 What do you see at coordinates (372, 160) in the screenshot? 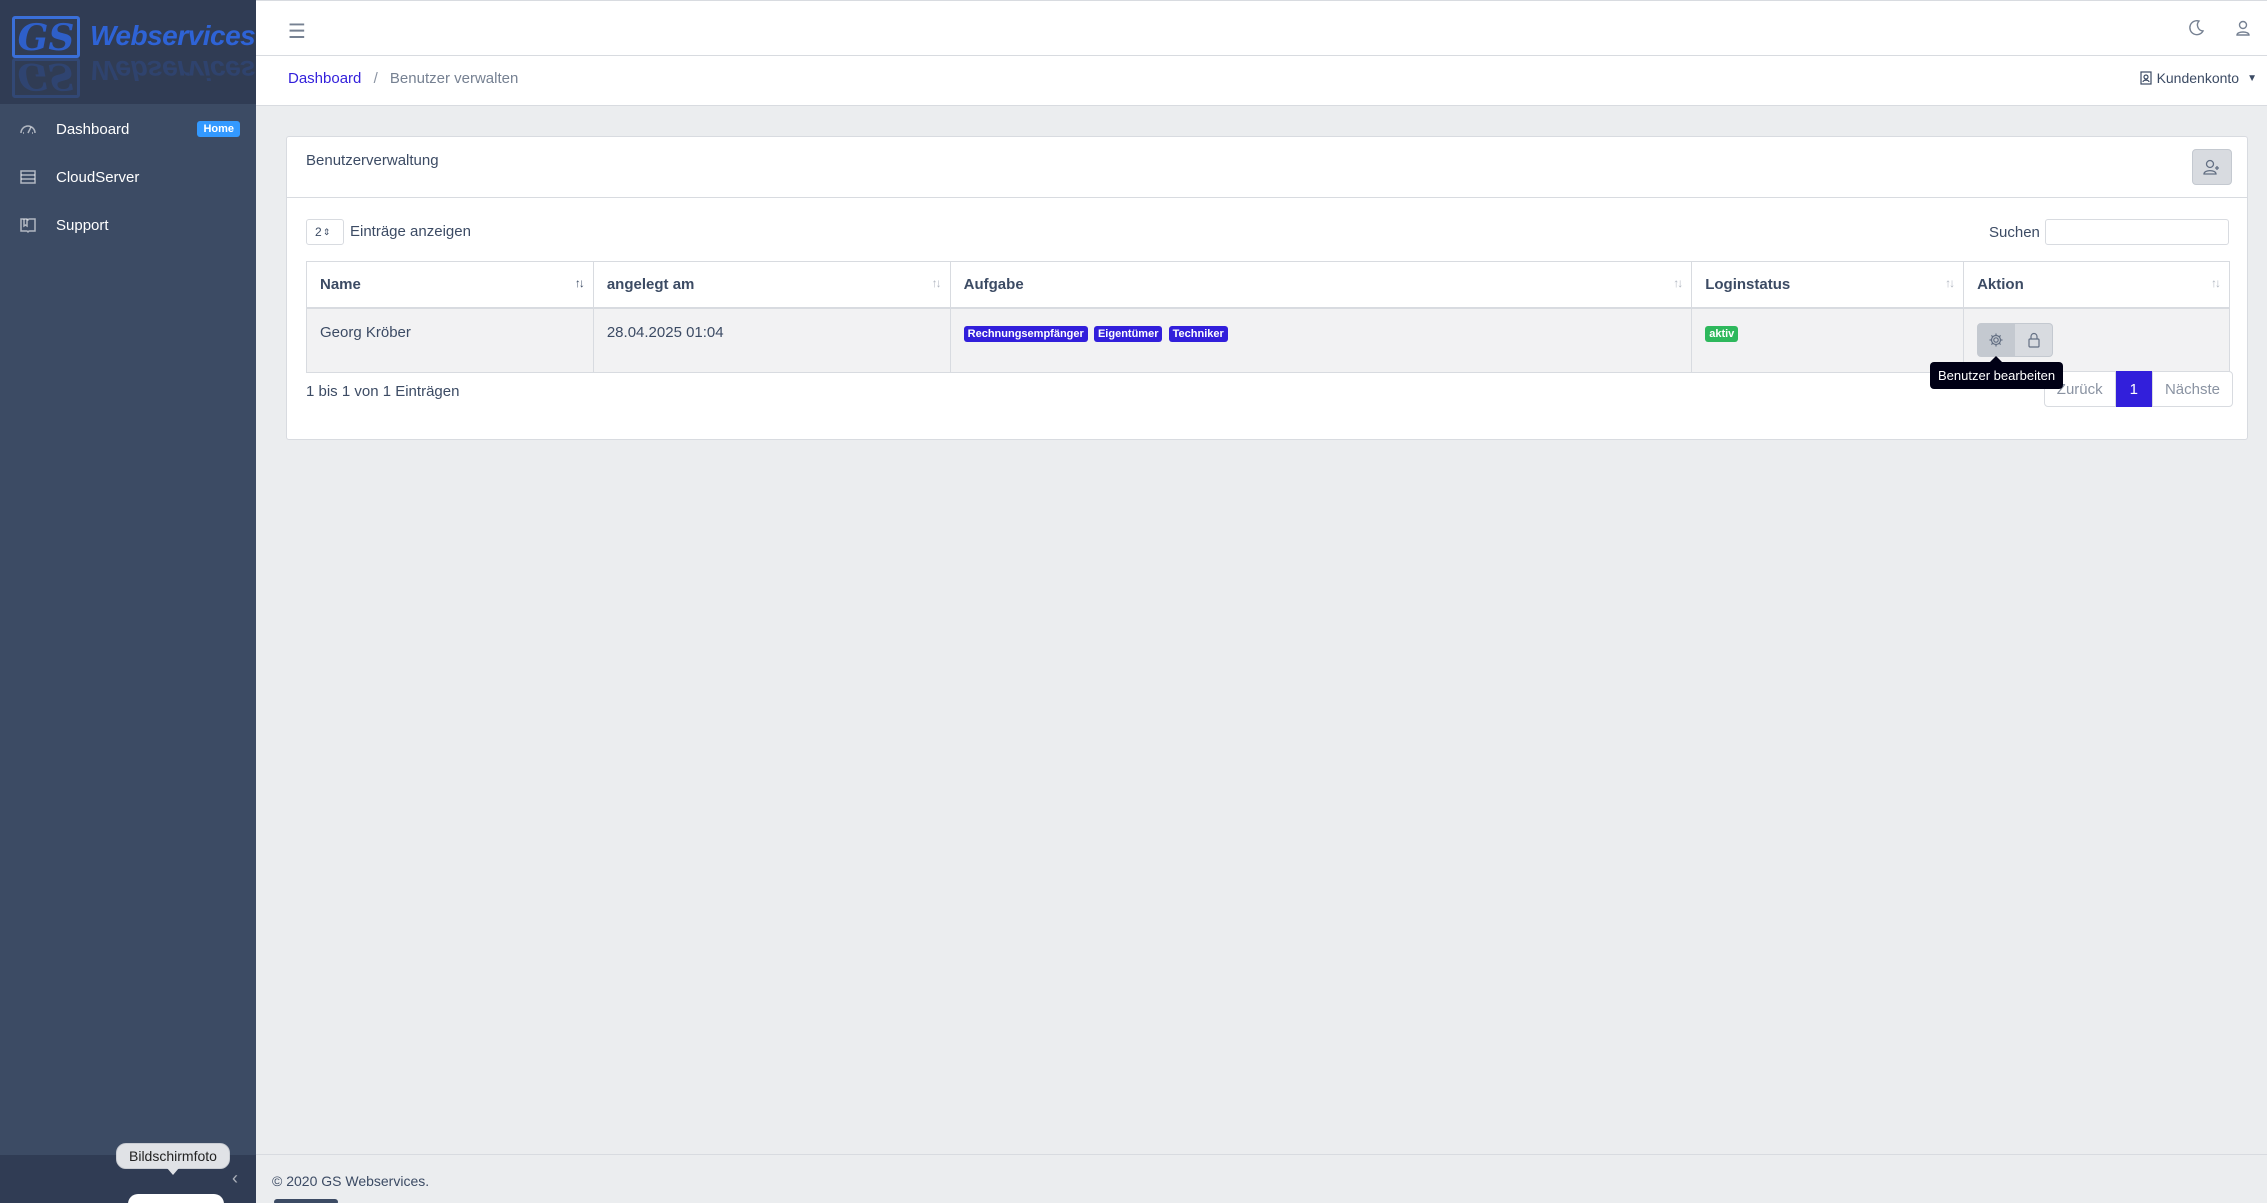
I see `card-title: Benutzerverwaltung` at bounding box center [372, 160].